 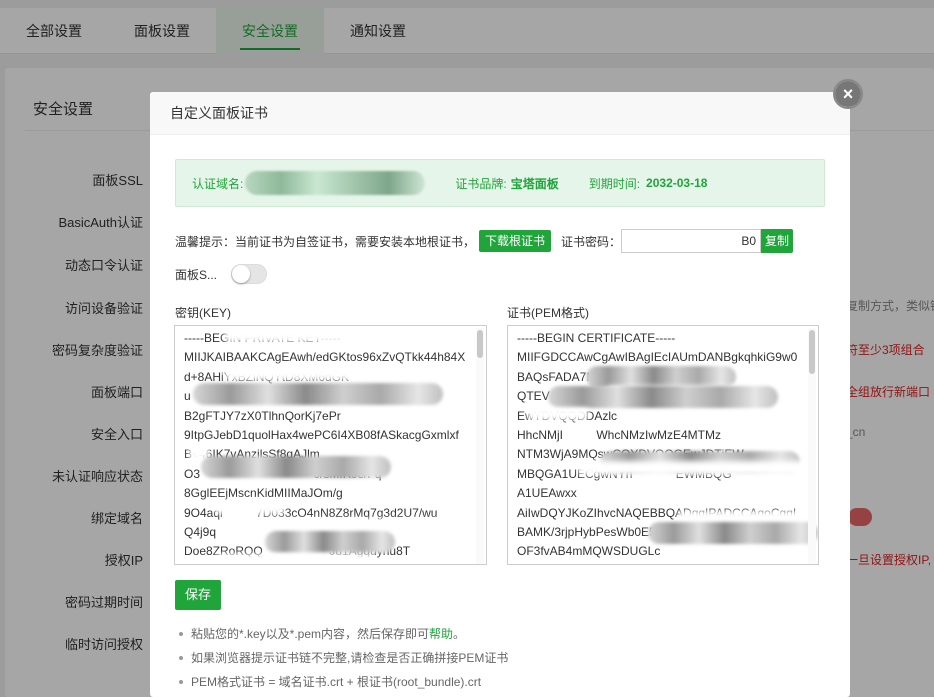 What do you see at coordinates (218, 183) in the screenshot?
I see `domain-label: 认证域名:` at bounding box center [218, 183].